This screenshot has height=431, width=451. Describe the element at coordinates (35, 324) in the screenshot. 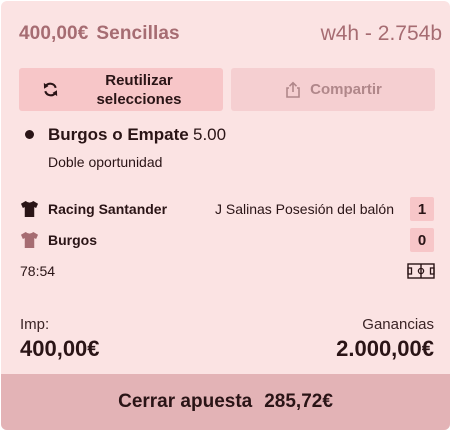

I see `stake-label: Imp:` at that location.